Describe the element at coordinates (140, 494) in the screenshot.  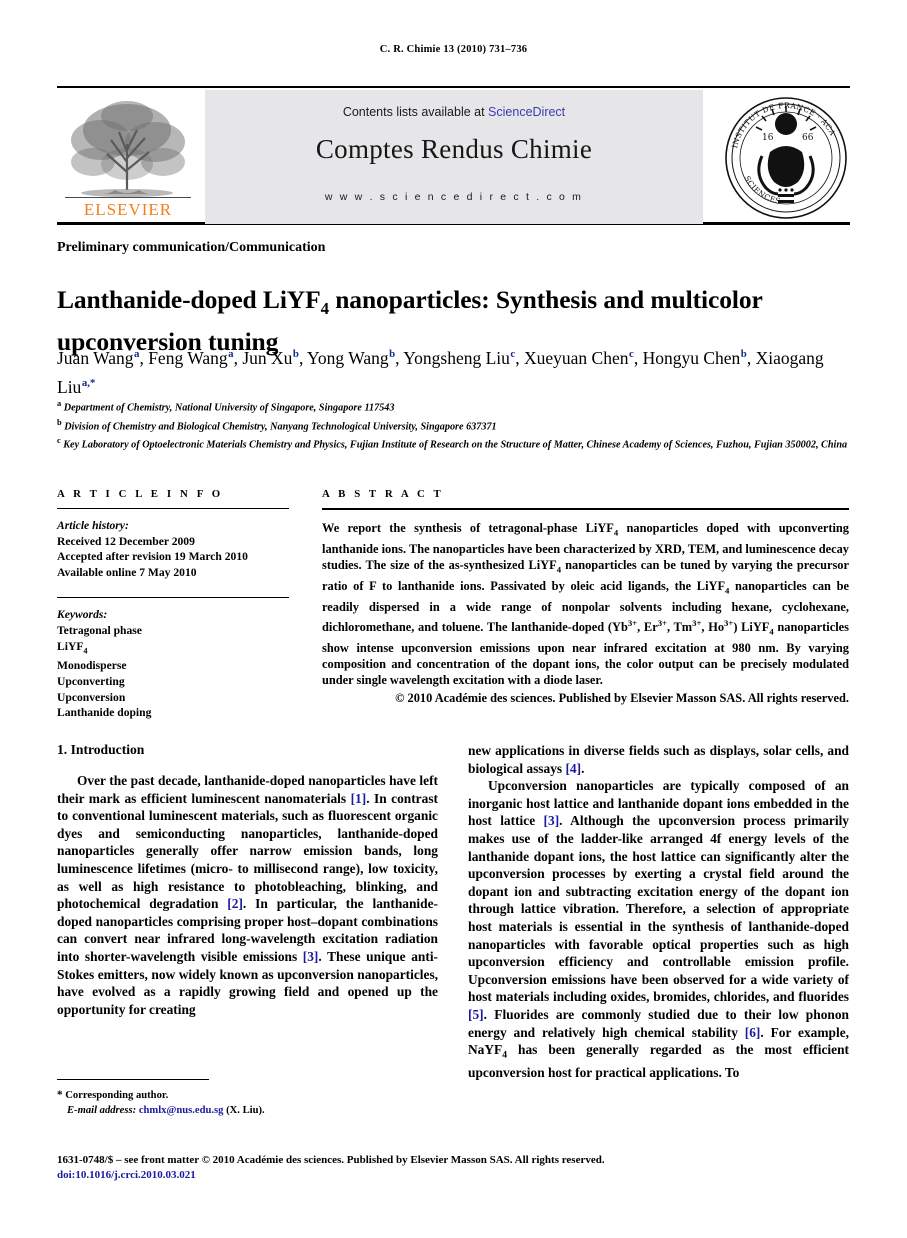
I see `article-info-heading: A R T I C L E I N F O` at that location.